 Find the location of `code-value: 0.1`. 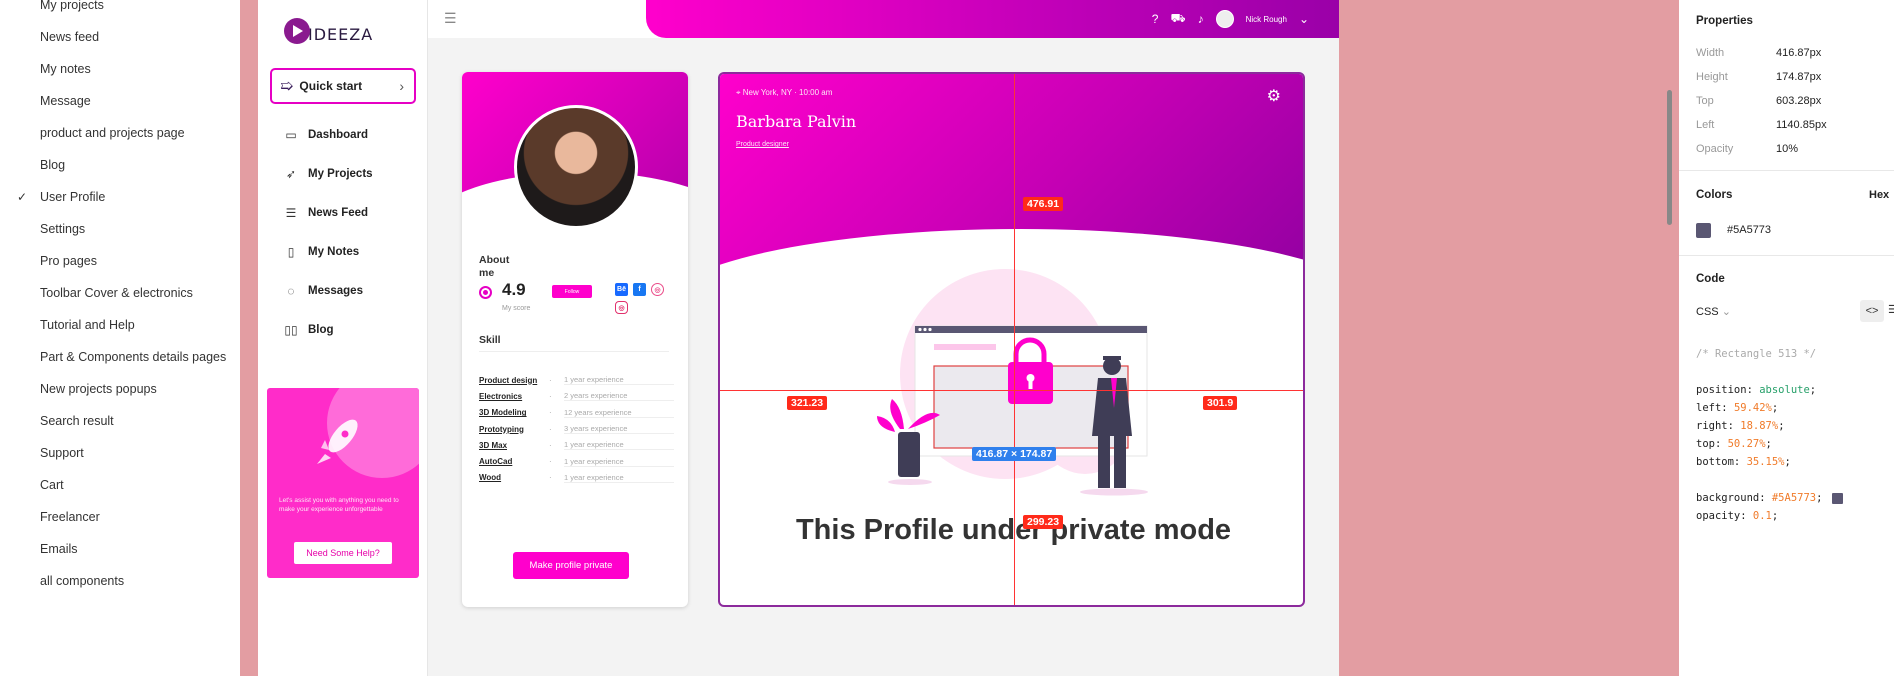

code-value: 0.1 is located at coordinates (1762, 516).